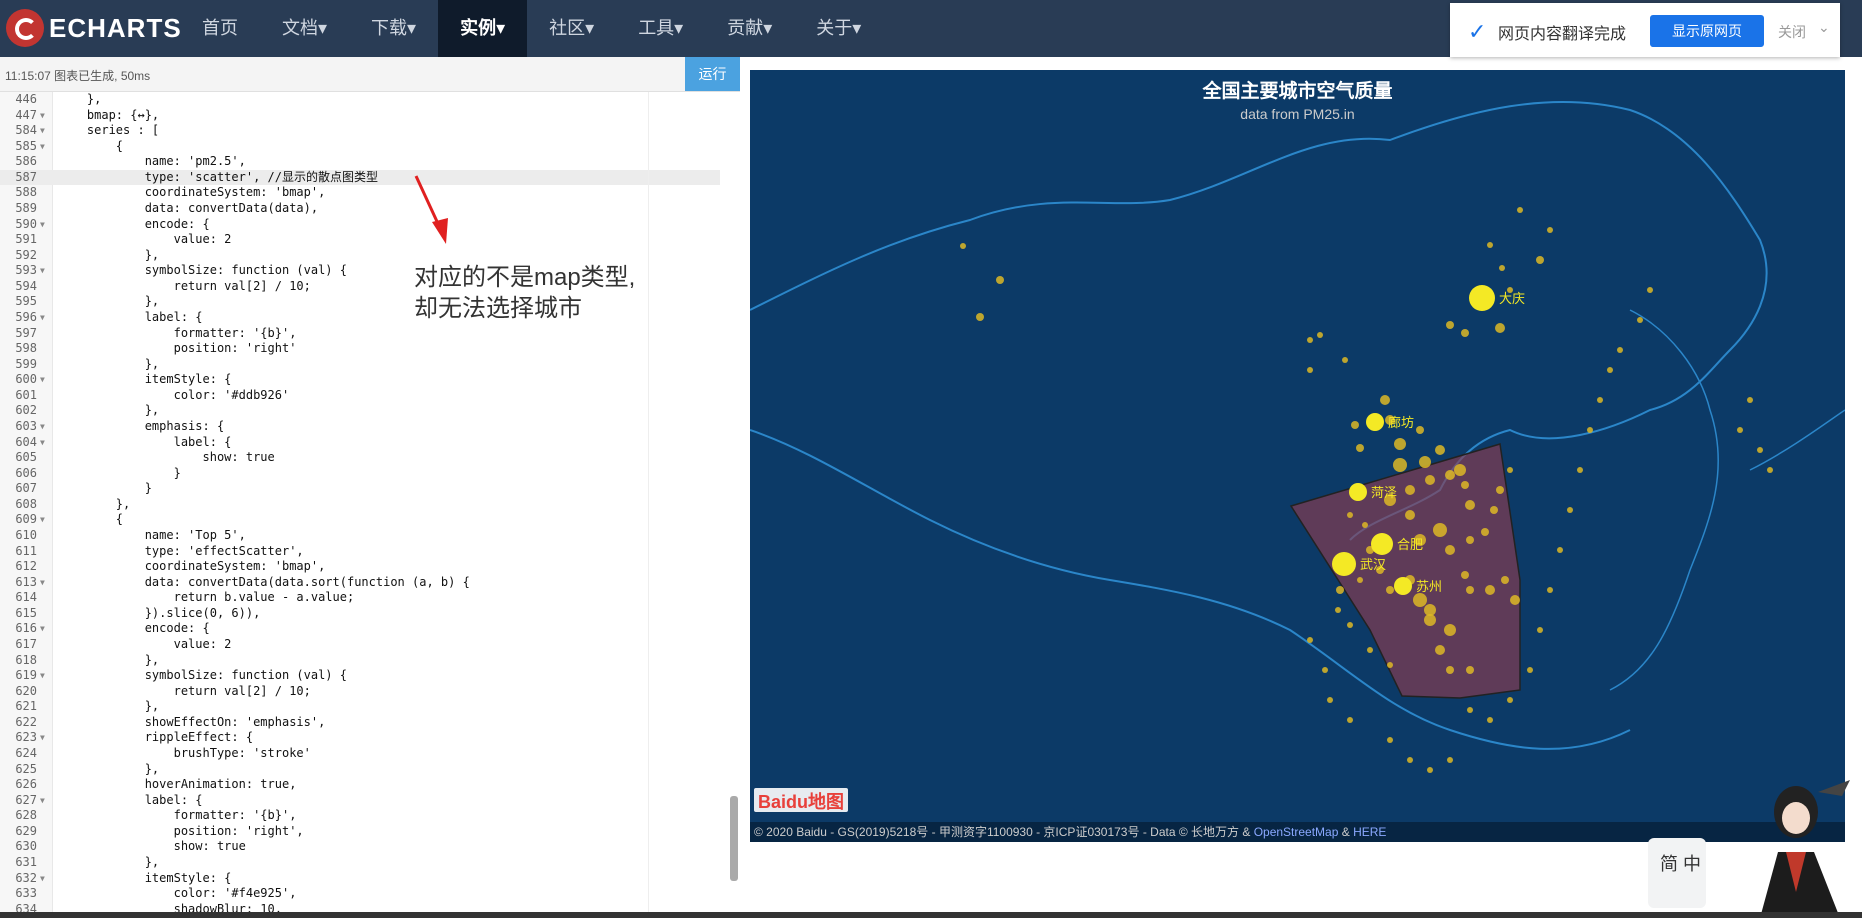 The width and height of the screenshot is (1862, 918). What do you see at coordinates (360, 365) in the screenshot?
I see `code-line: 599 },` at bounding box center [360, 365].